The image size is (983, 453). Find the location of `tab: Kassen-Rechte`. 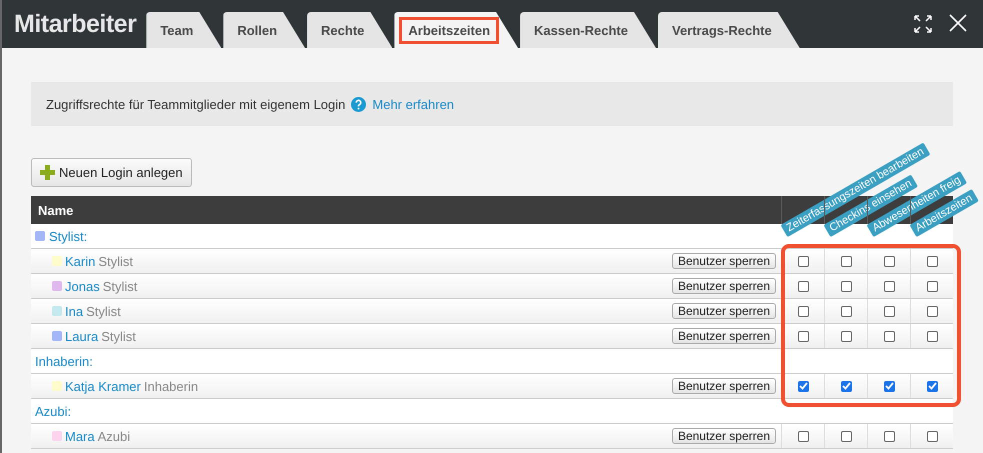

tab: Kassen-Rechte is located at coordinates (588, 30).